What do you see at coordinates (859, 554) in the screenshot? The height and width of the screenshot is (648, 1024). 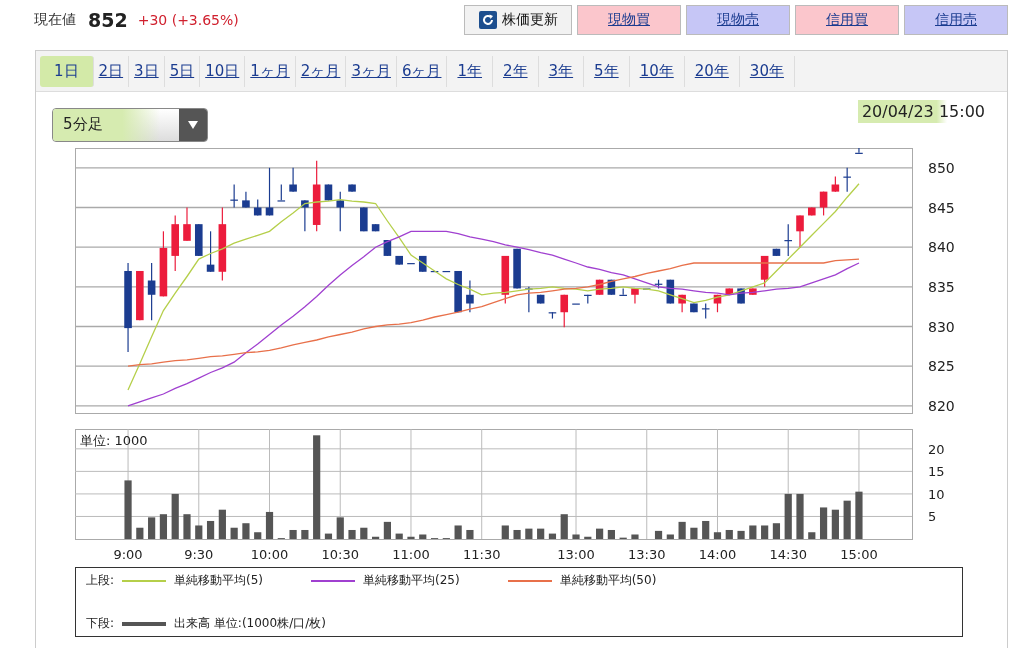 I see `x-axis-label: 15:00` at bounding box center [859, 554].